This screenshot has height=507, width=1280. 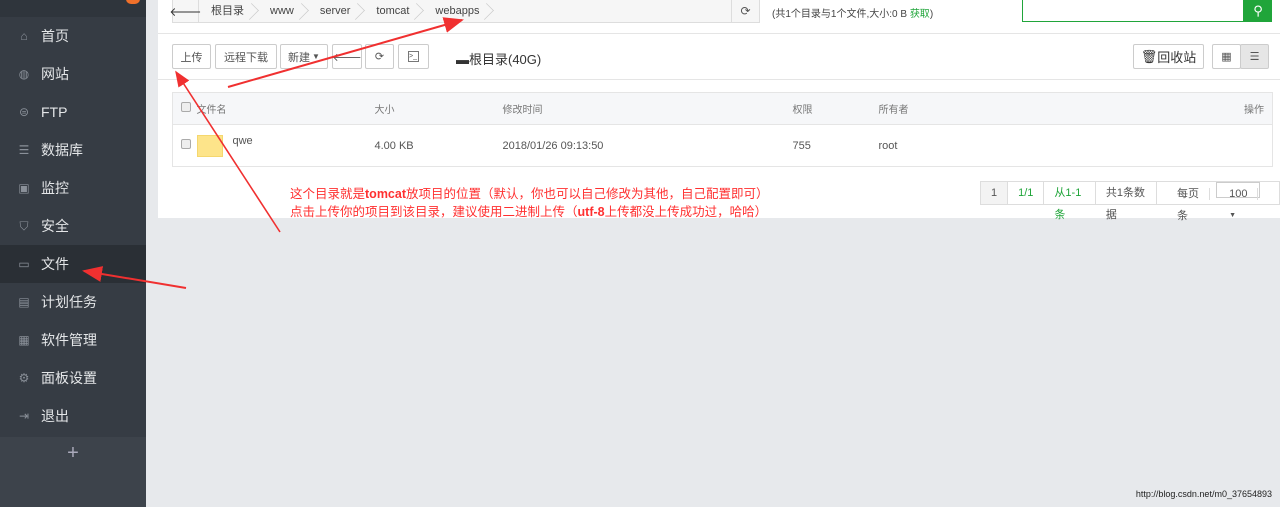 I want to click on sidebar-item-1: ◍ 网站, so click(x=73, y=74).